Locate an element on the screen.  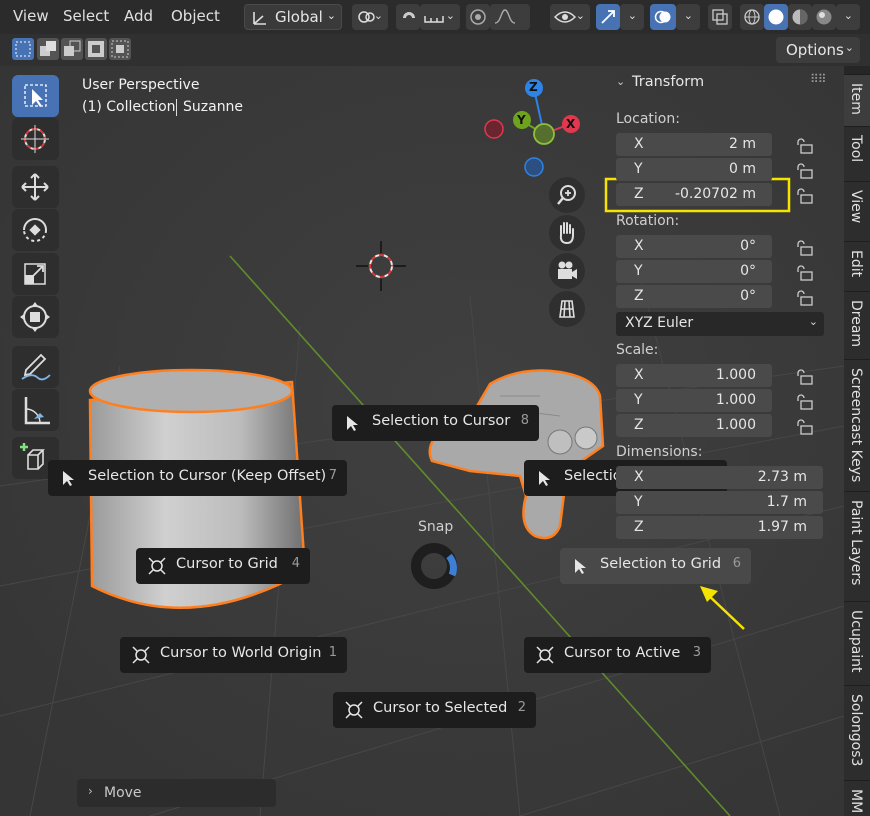
drag-handle-icon: ⠿⠿ is located at coordinates (818, 79).